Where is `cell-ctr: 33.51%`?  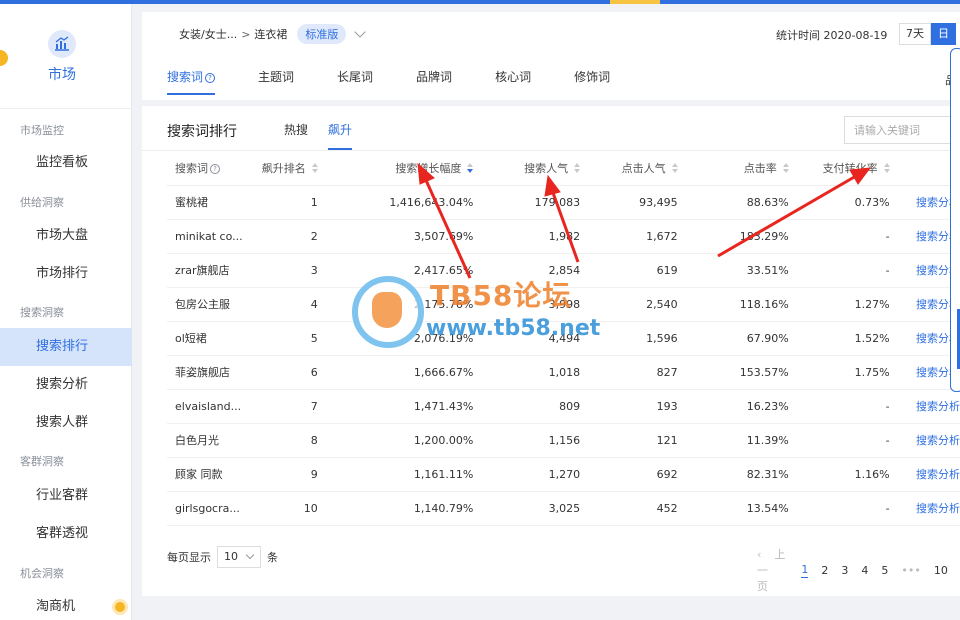 cell-ctr: 33.51% is located at coordinates (733, 270).